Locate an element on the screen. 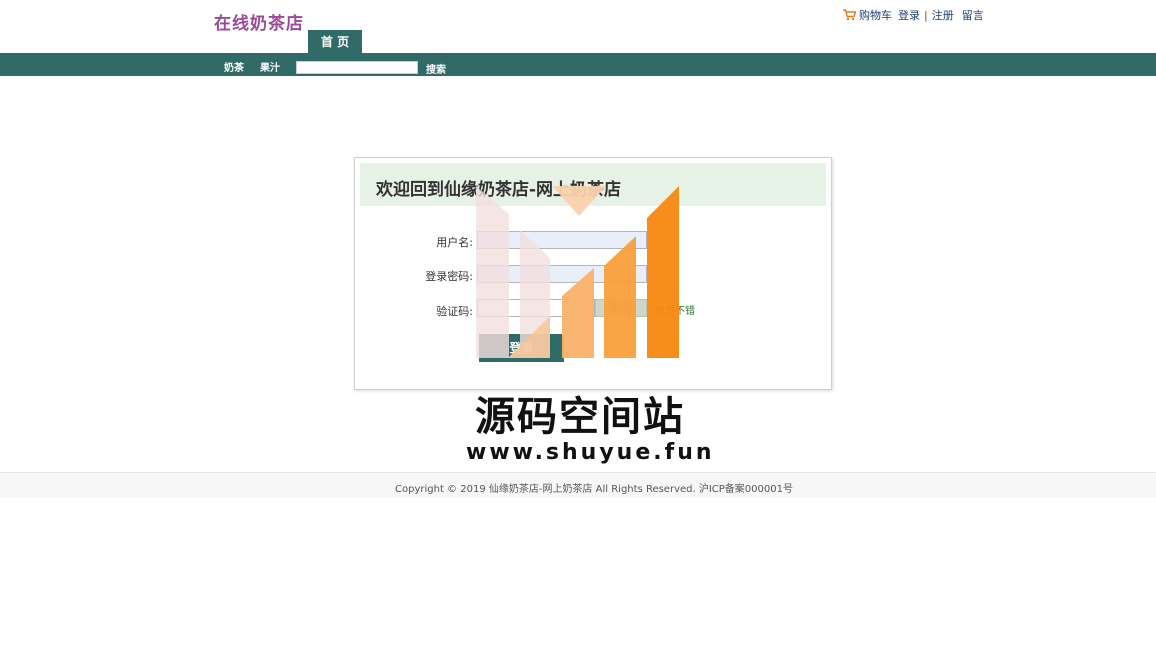 This screenshot has width=1156, height=656. cart-link: 购物车 is located at coordinates (875, 15).